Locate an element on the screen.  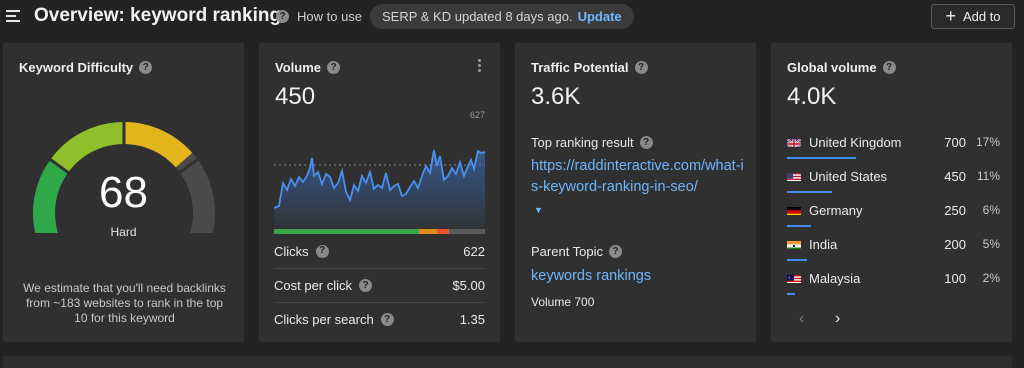
country-name: India is located at coordinates (823, 244).